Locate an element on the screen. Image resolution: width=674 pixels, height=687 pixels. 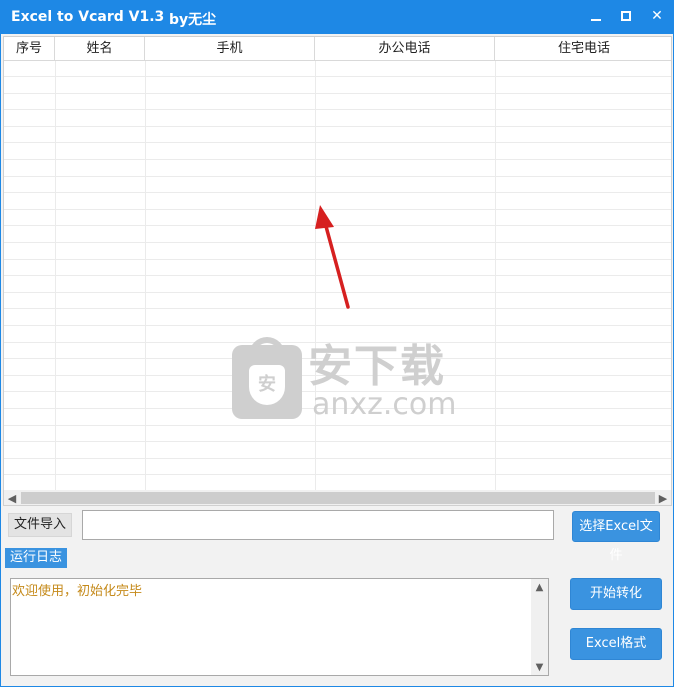
column-header-name: 姓名 is located at coordinates (100, 49).